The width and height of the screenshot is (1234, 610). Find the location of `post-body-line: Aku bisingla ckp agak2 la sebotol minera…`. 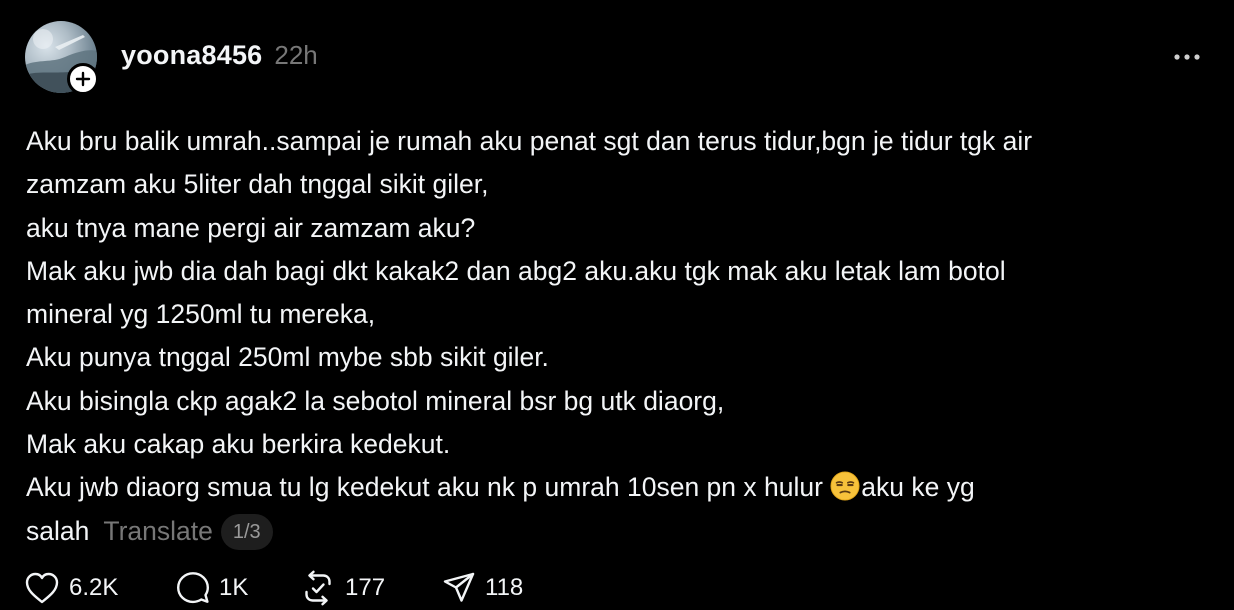

post-body-line: Aku bisingla ckp agak2 la sebotol minera… is located at coordinates (375, 400).